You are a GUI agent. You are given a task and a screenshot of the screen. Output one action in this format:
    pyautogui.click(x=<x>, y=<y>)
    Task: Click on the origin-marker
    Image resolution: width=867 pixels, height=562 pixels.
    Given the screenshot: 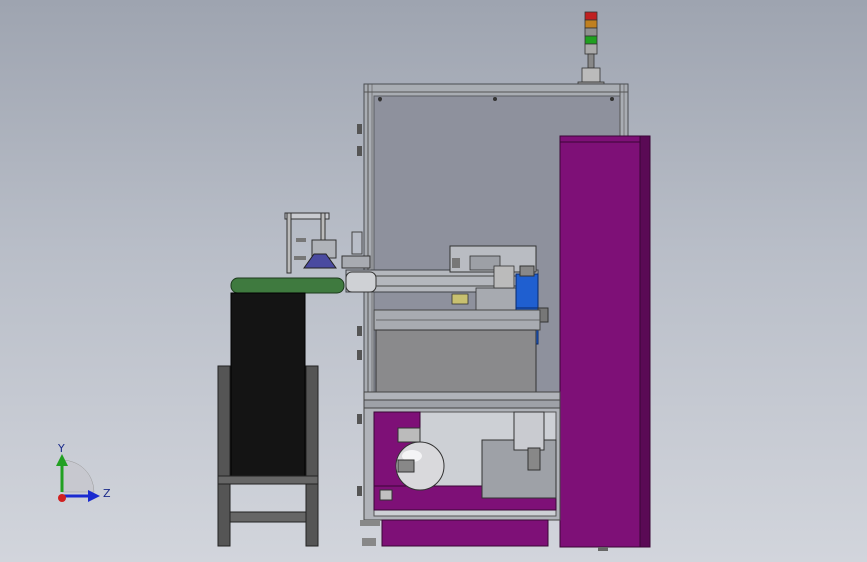 What is the action you would take?
    pyautogui.click(x=62, y=498)
    